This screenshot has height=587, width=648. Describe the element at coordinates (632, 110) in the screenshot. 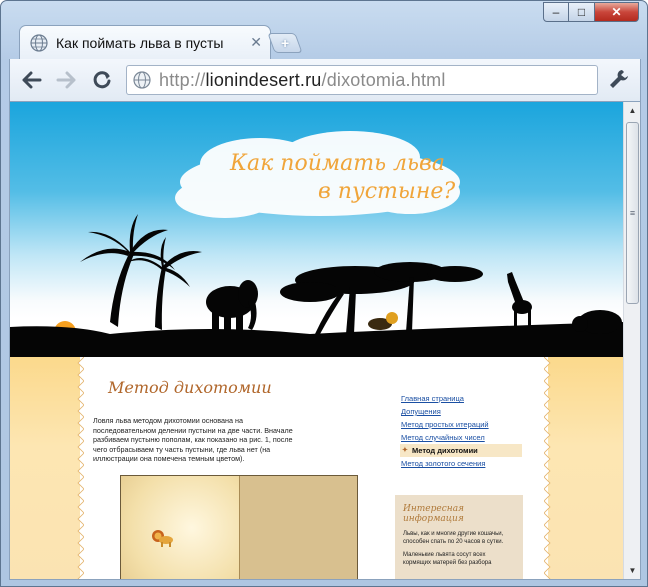

I see `scroll-up-icon: ▲` at that location.